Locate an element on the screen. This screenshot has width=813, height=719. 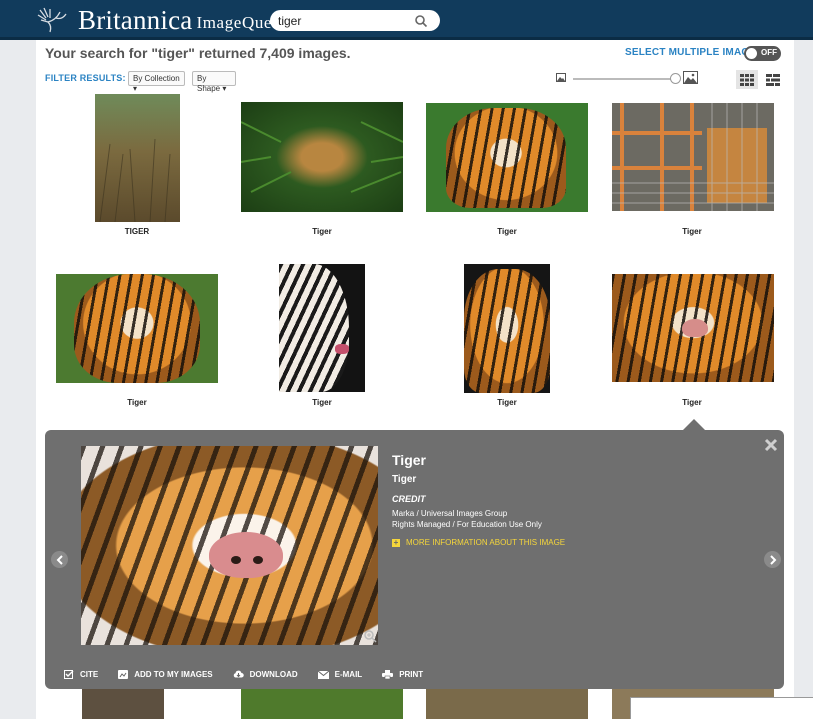
toggle-label: OFF is located at coordinates (769, 52).